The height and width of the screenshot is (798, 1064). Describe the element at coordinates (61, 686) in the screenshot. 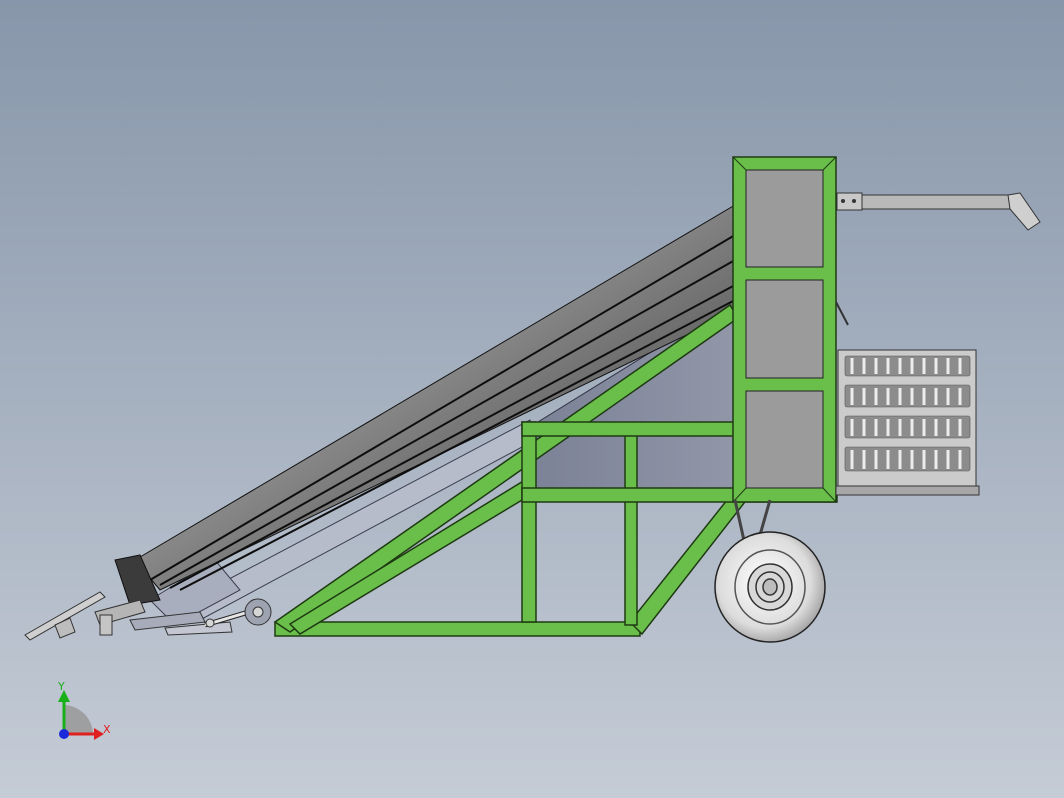

I see `y-axis-label: Y` at that location.